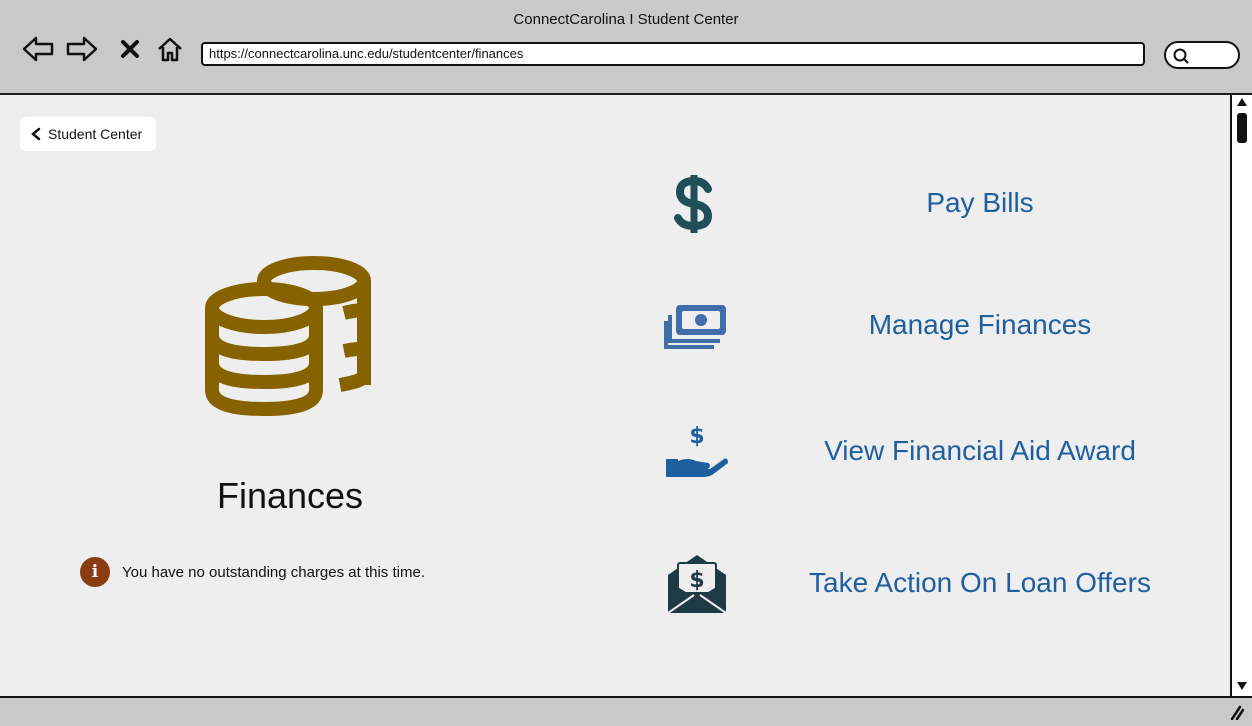 The width and height of the screenshot is (1252, 726). Describe the element at coordinates (980, 583) in the screenshot. I see `take-action-on-loan-offers-link: Take Action On Loan Offers` at that location.